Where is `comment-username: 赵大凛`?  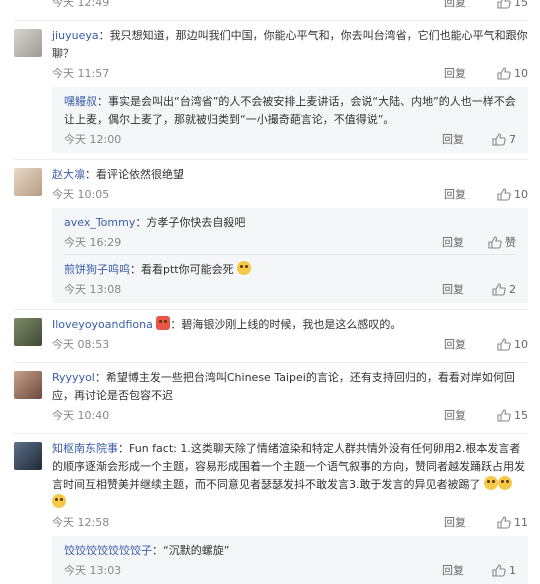
comment-username: 赵大凛 is located at coordinates (68, 174).